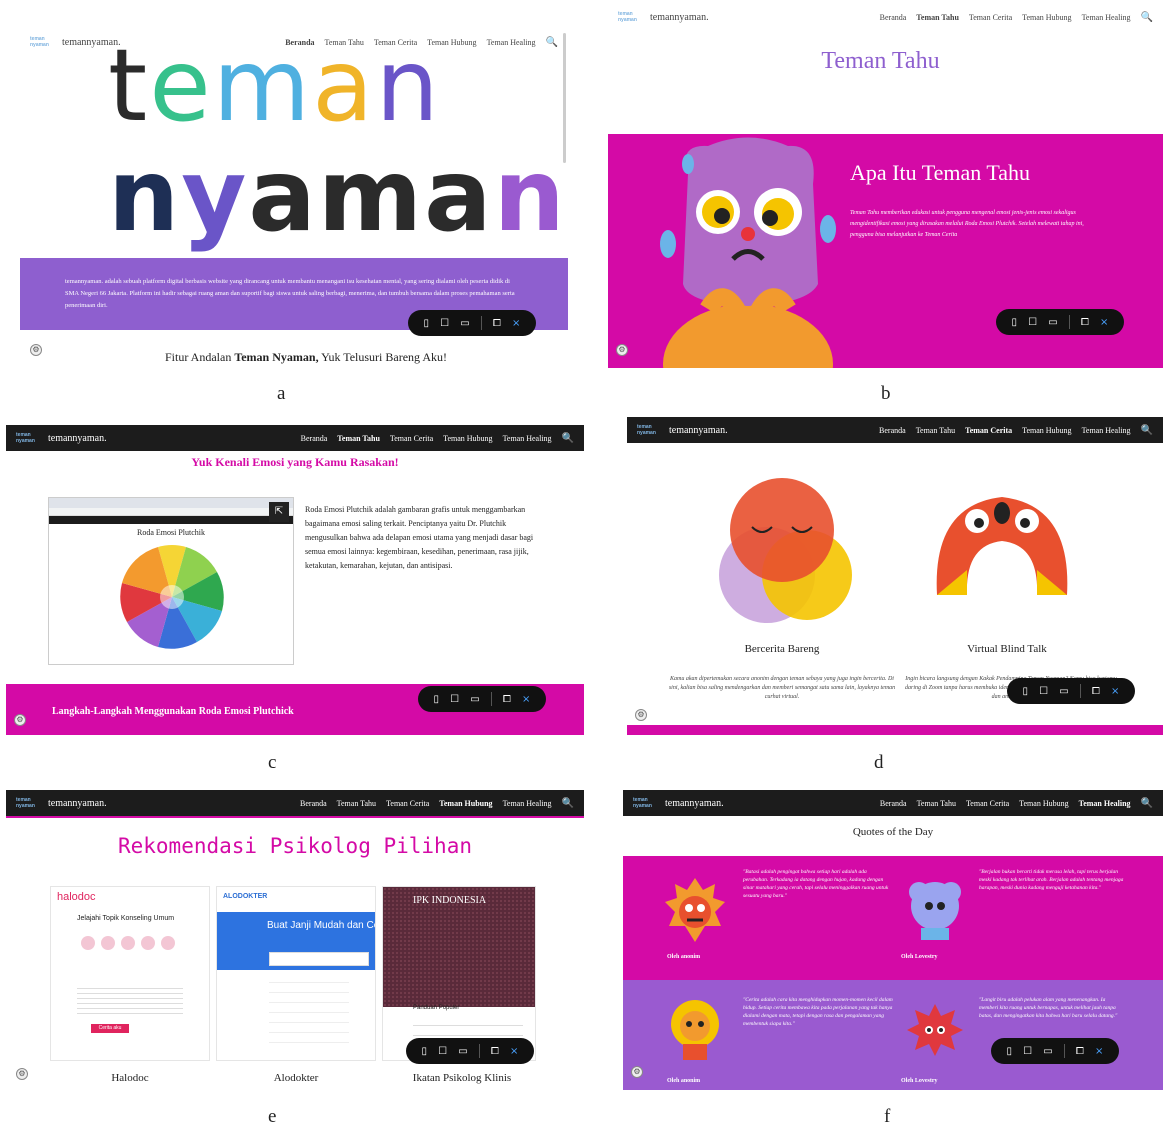 The width and height of the screenshot is (1163, 1128). I want to click on quote-author-1: Oleh anonim, so click(684, 957).